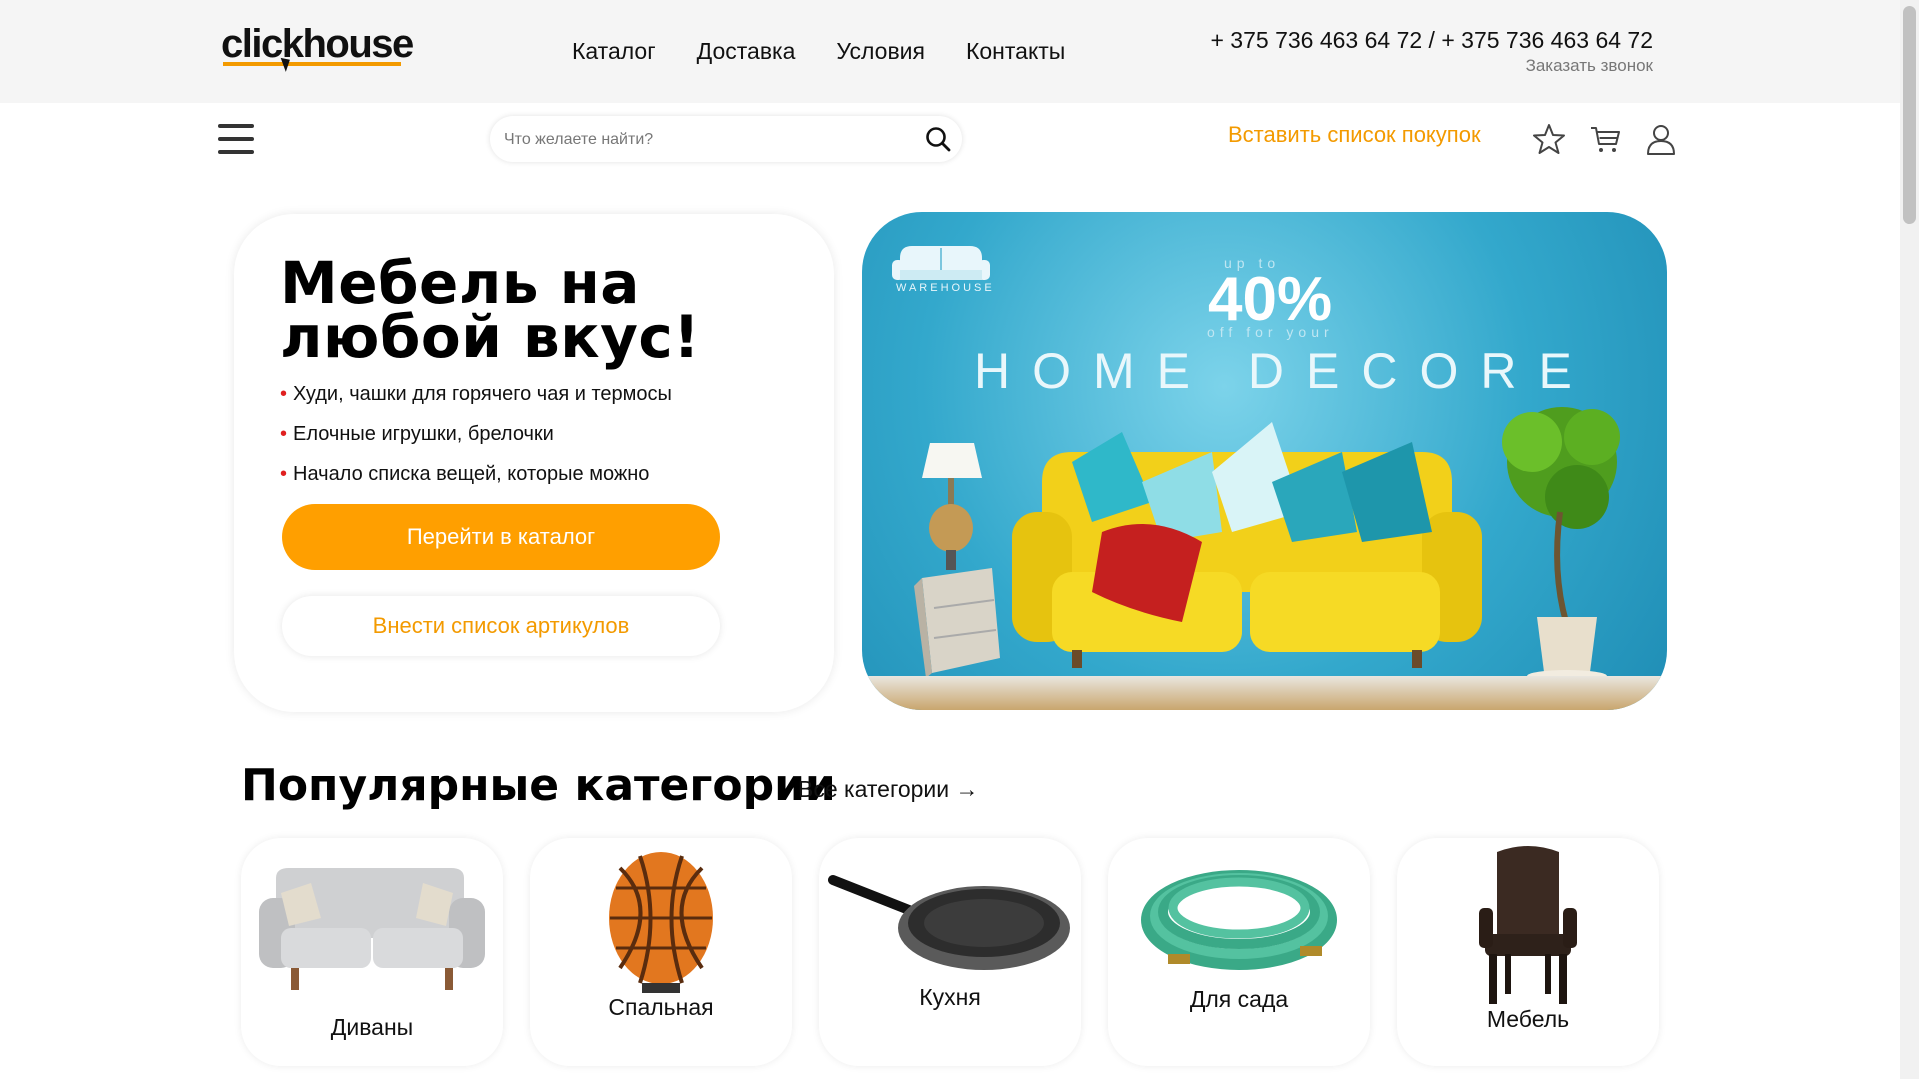 This screenshot has height=1079, width=1919. What do you see at coordinates (372, 929) in the screenshot?
I see `sofa-icon` at bounding box center [372, 929].